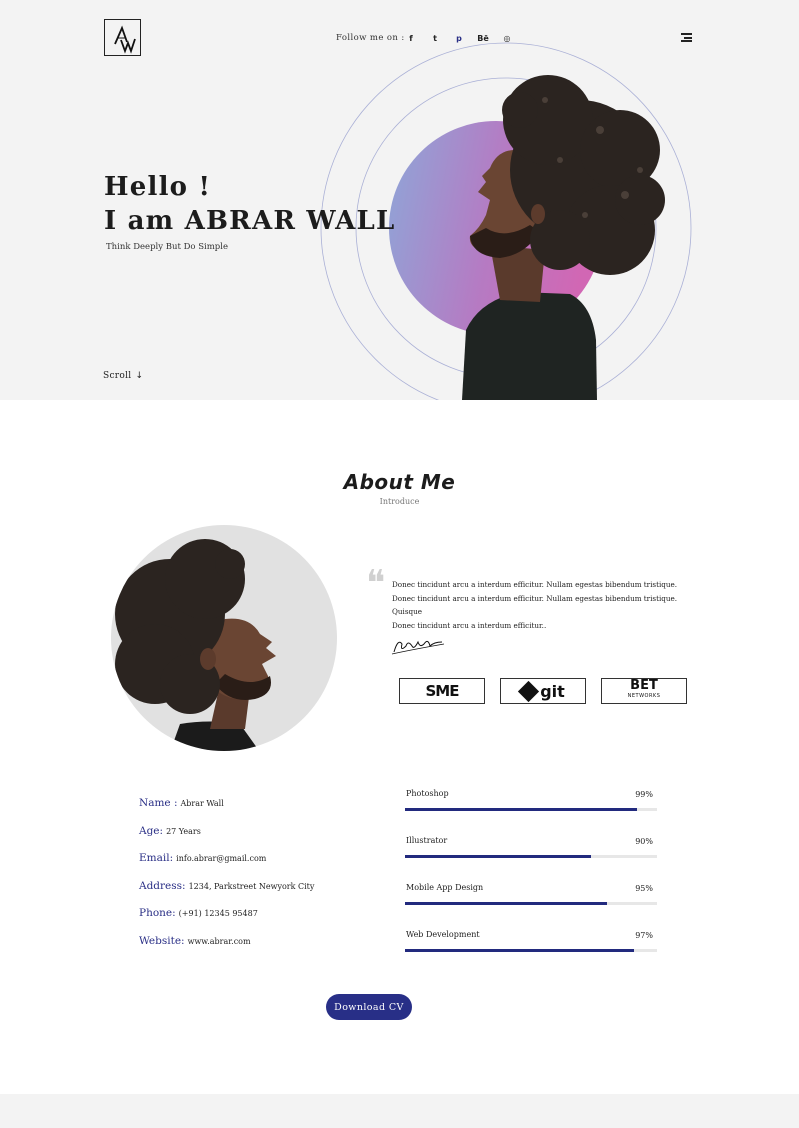 The width and height of the screenshot is (799, 1128). I want to click on about-title: About Me, so click(399, 482).